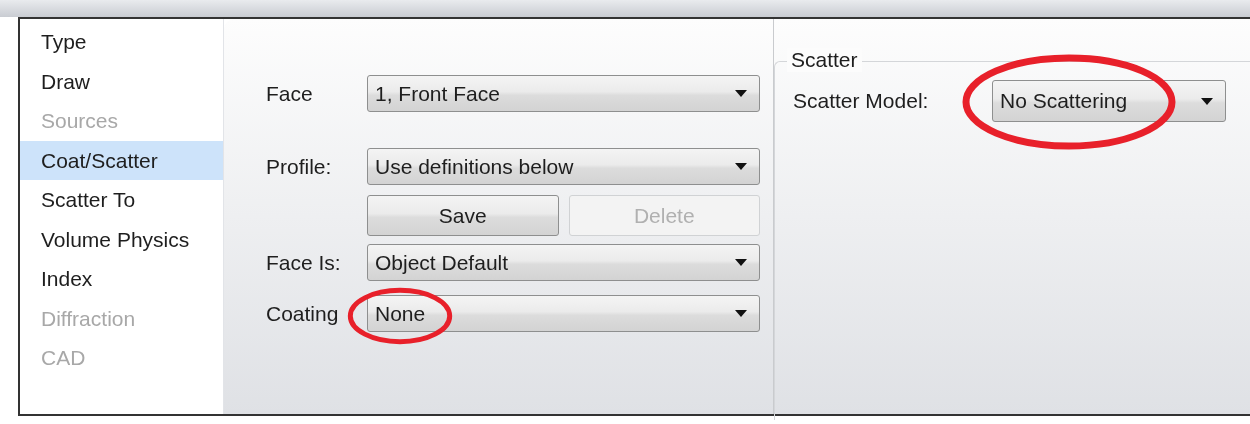 Image resolution: width=1250 pixels, height=424 pixels. I want to click on dropdown: Use definitions below, so click(563, 166).